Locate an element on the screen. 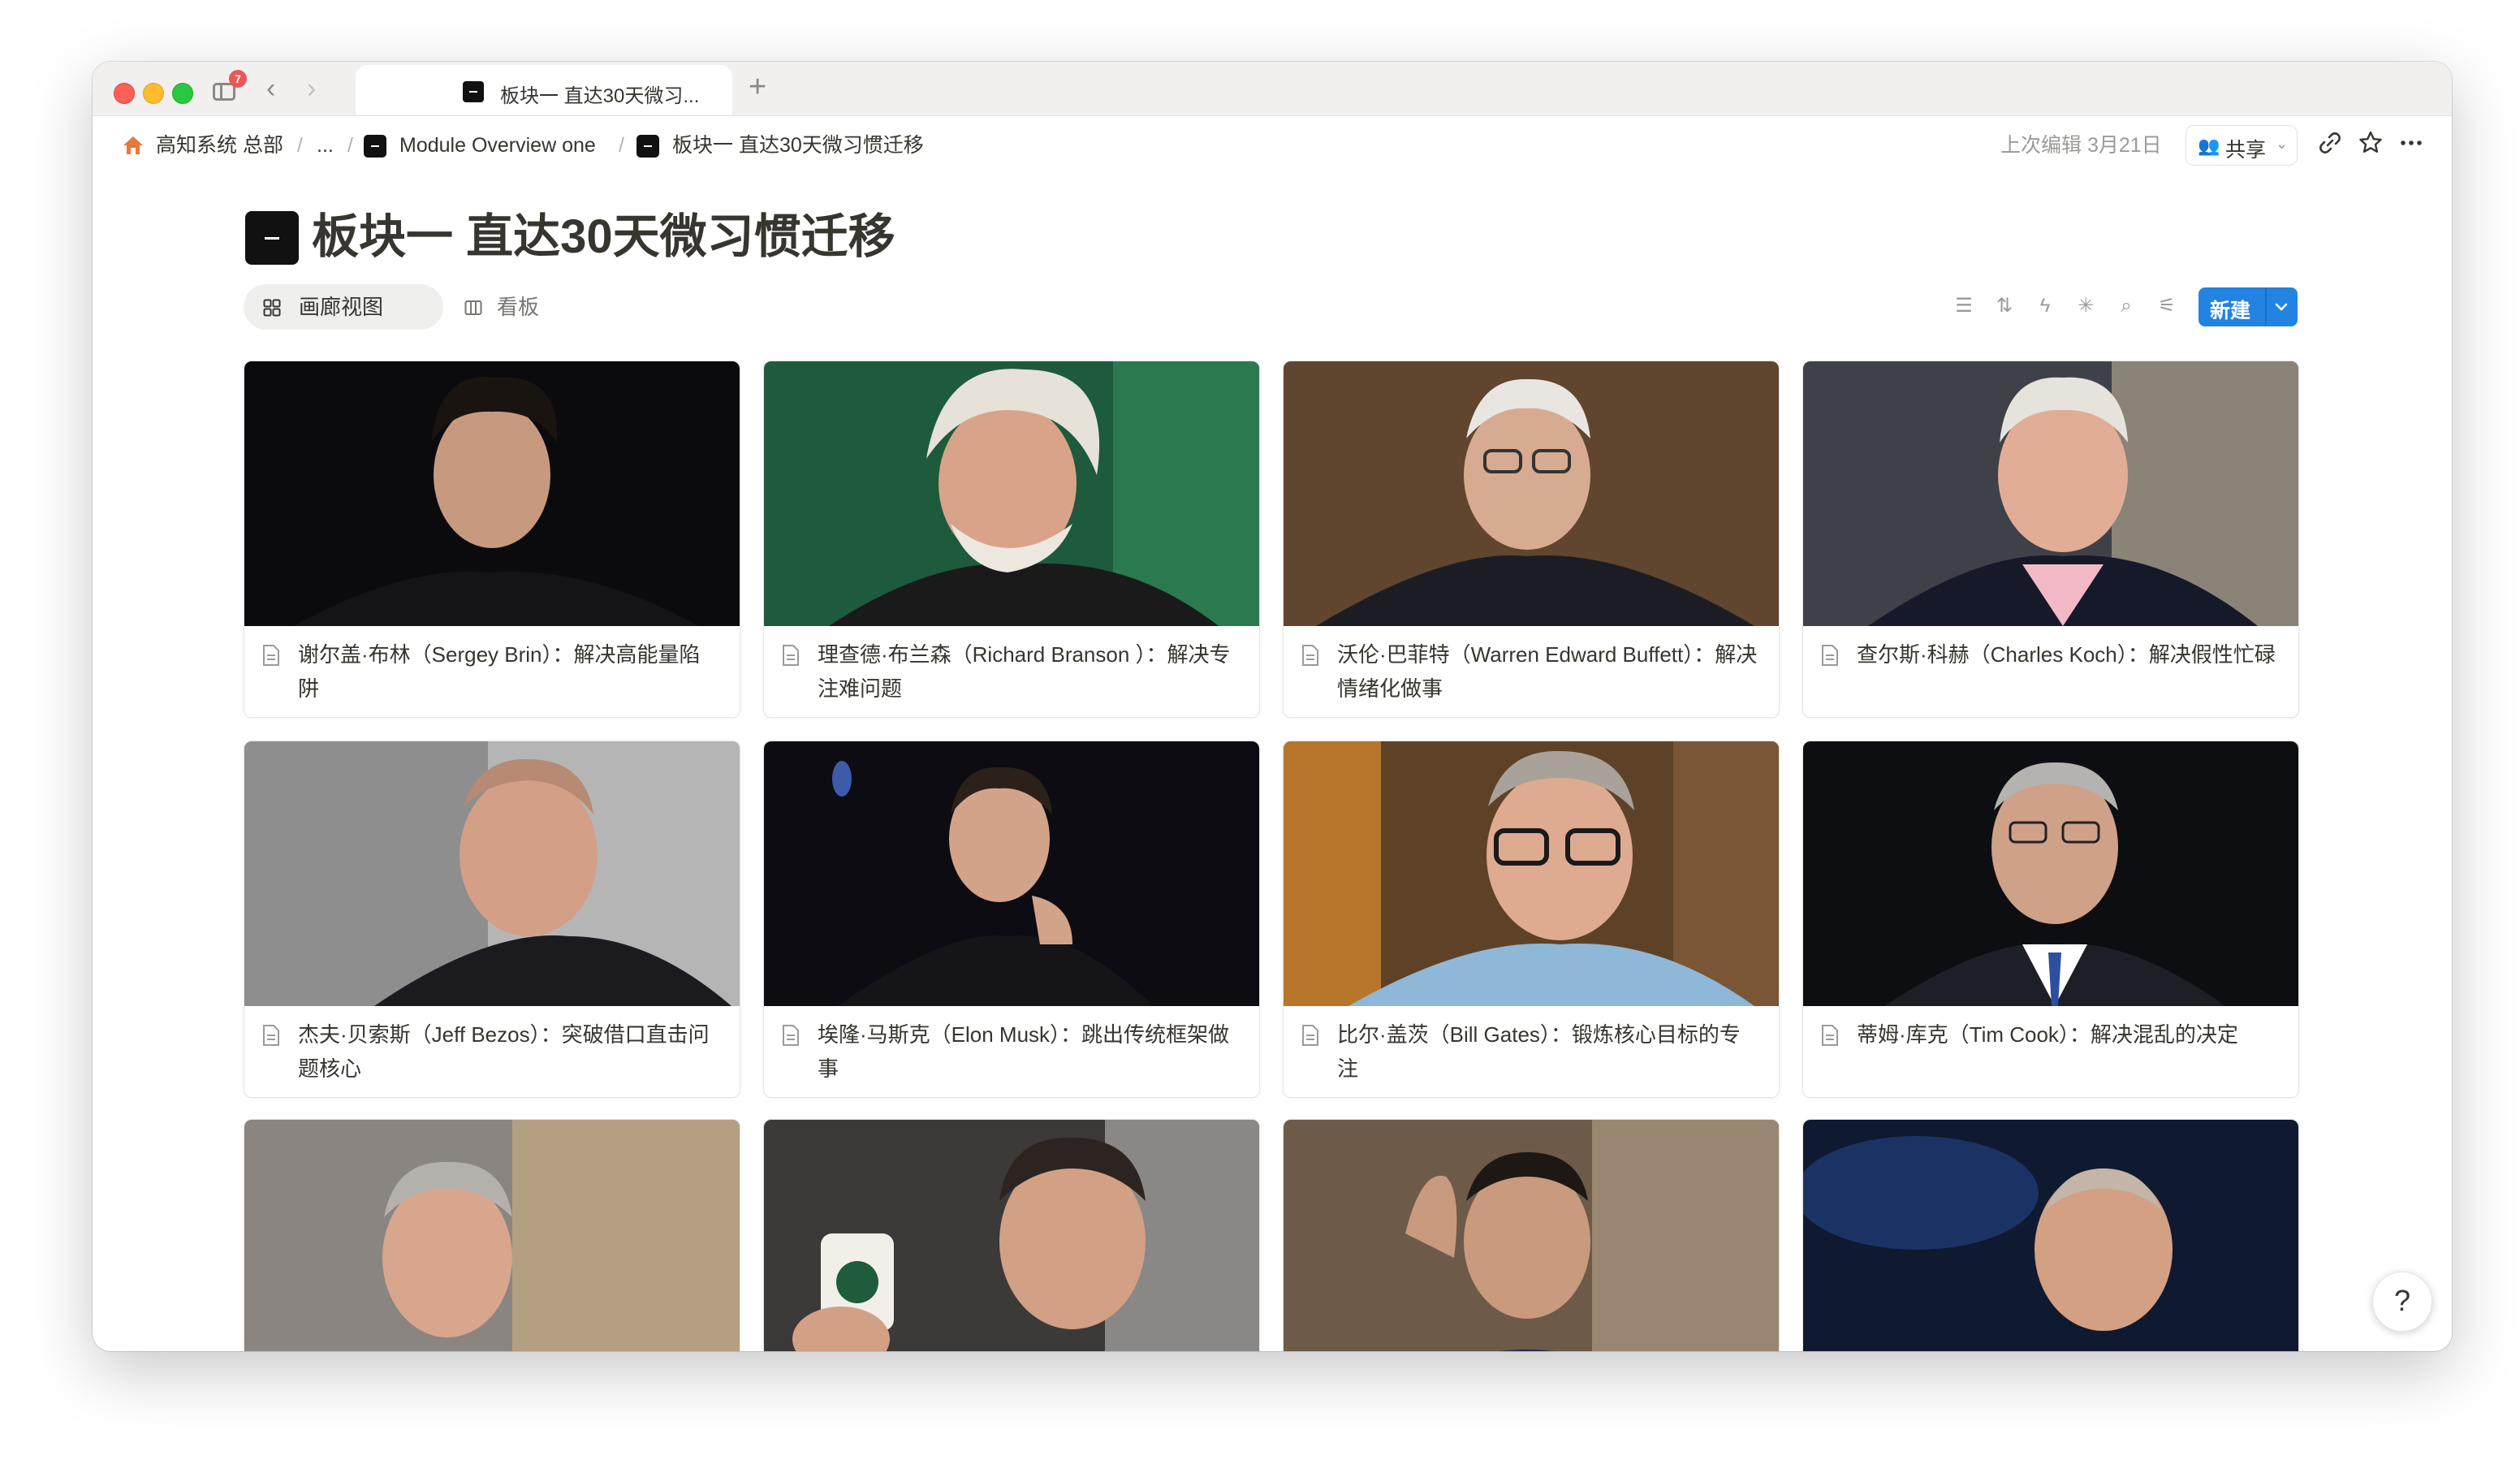 This screenshot has height=1460, width=2520. card-title: 比尔·盖茨（Bill Gates）：锻炼核心目标的专注 is located at coordinates (1539, 1051).